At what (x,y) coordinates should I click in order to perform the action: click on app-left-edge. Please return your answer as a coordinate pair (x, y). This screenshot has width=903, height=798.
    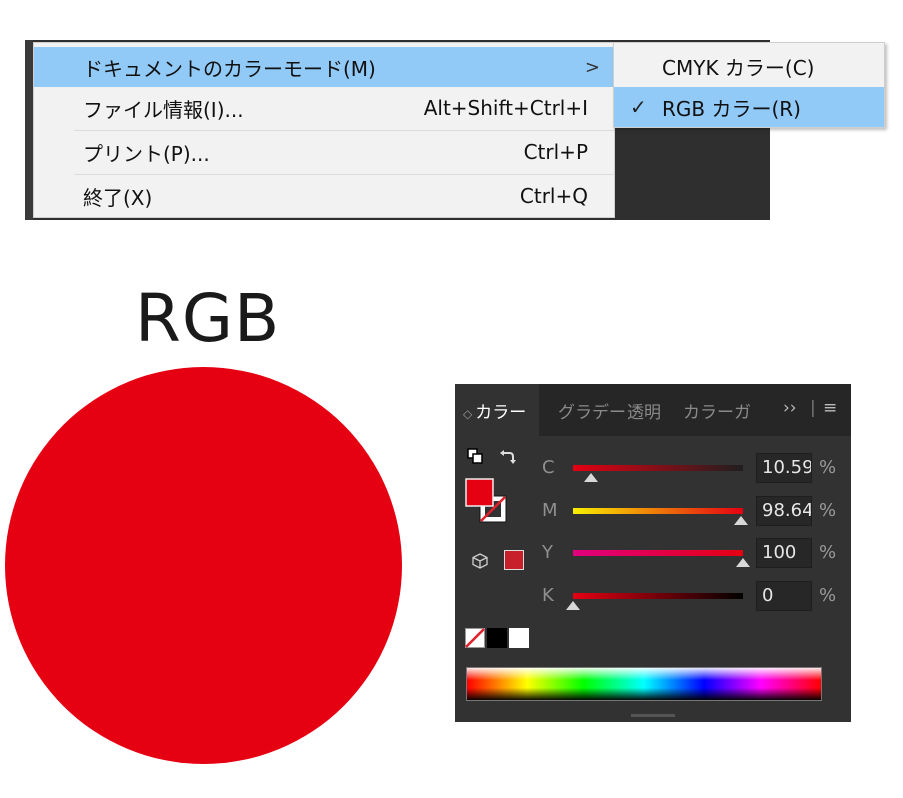
    Looking at the image, I should click on (29, 130).